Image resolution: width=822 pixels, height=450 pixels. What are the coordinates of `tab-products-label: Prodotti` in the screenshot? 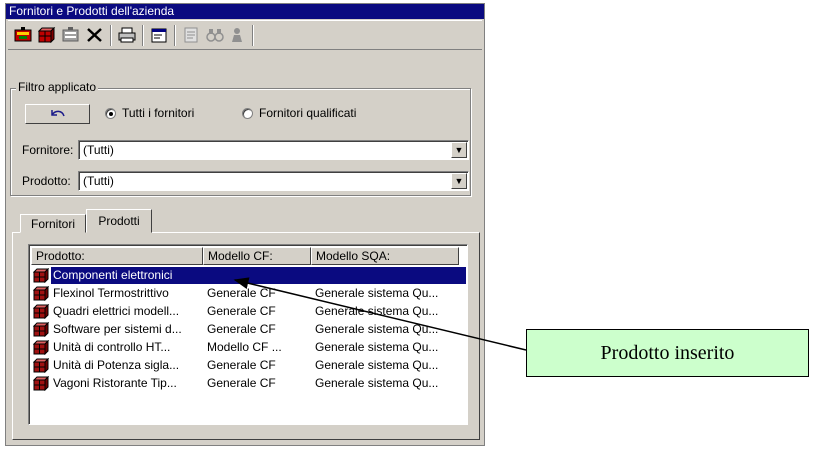 It's located at (119, 221).